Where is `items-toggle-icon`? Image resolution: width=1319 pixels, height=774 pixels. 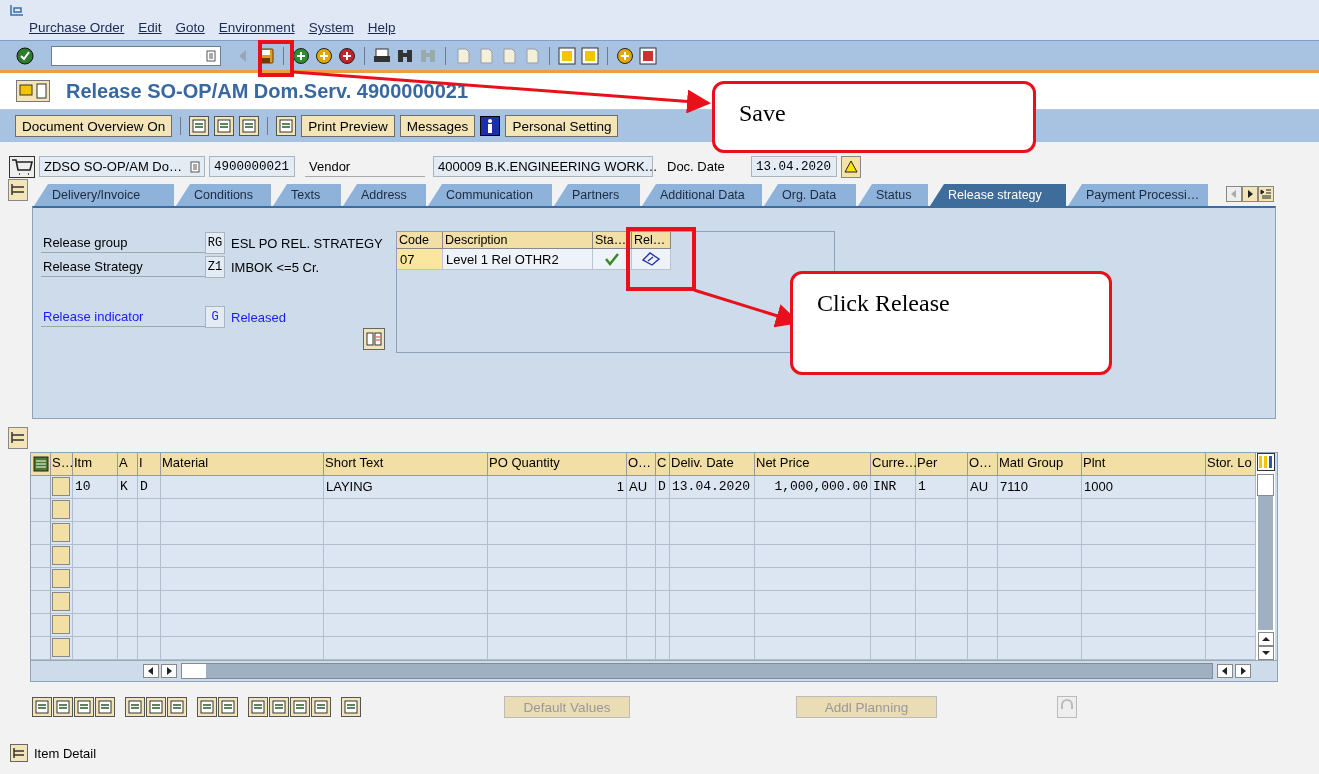 items-toggle-icon is located at coordinates (18, 438).